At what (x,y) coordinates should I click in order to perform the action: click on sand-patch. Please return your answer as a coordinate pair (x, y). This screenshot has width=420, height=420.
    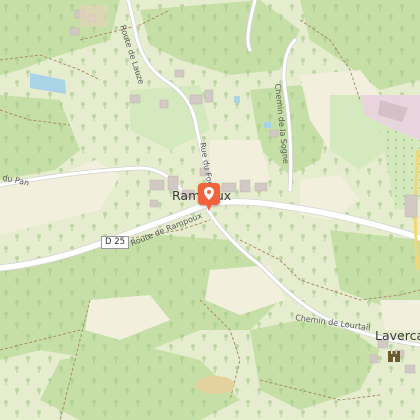
    Looking at the image, I should click on (215, 385).